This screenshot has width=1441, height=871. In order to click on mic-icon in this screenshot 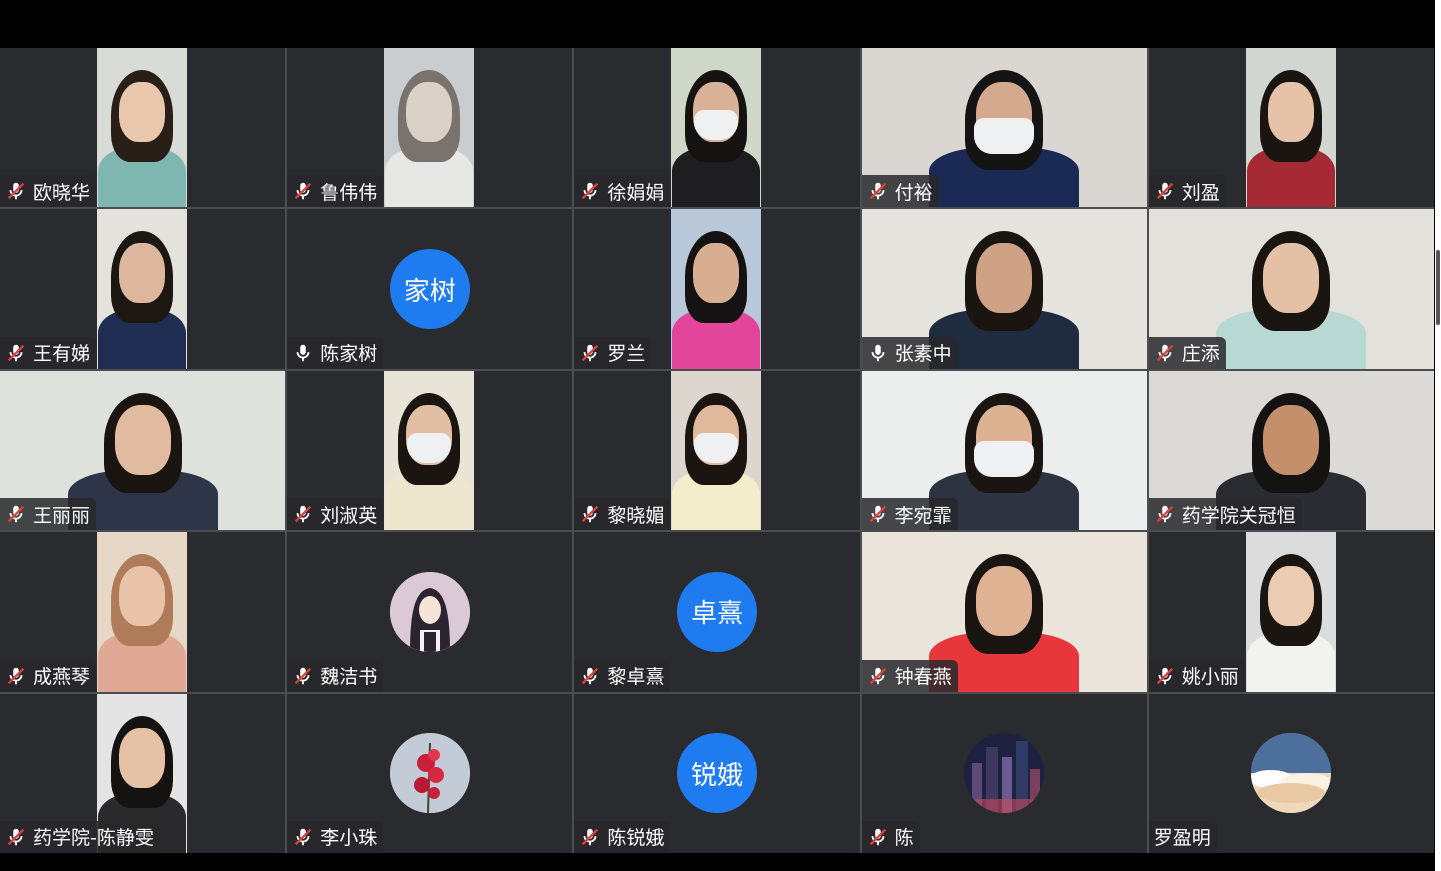, I will do `click(878, 353)`.